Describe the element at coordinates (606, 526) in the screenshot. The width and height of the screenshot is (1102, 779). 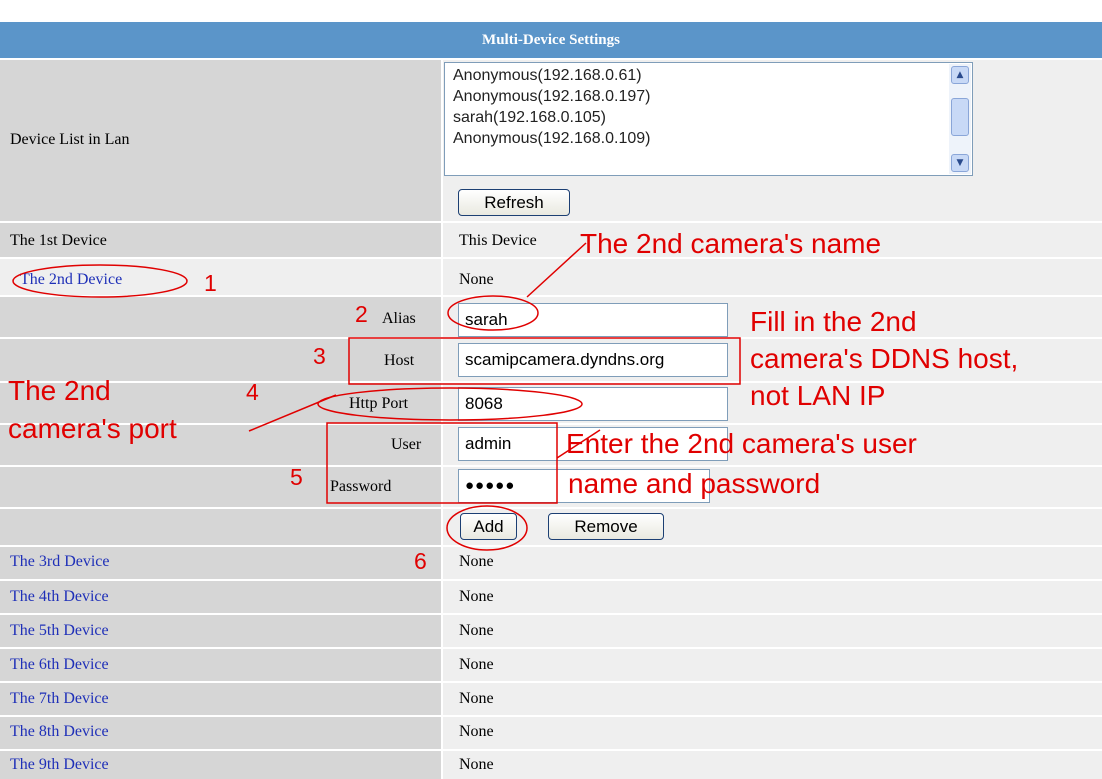
I see `remove-button: Remove` at that location.